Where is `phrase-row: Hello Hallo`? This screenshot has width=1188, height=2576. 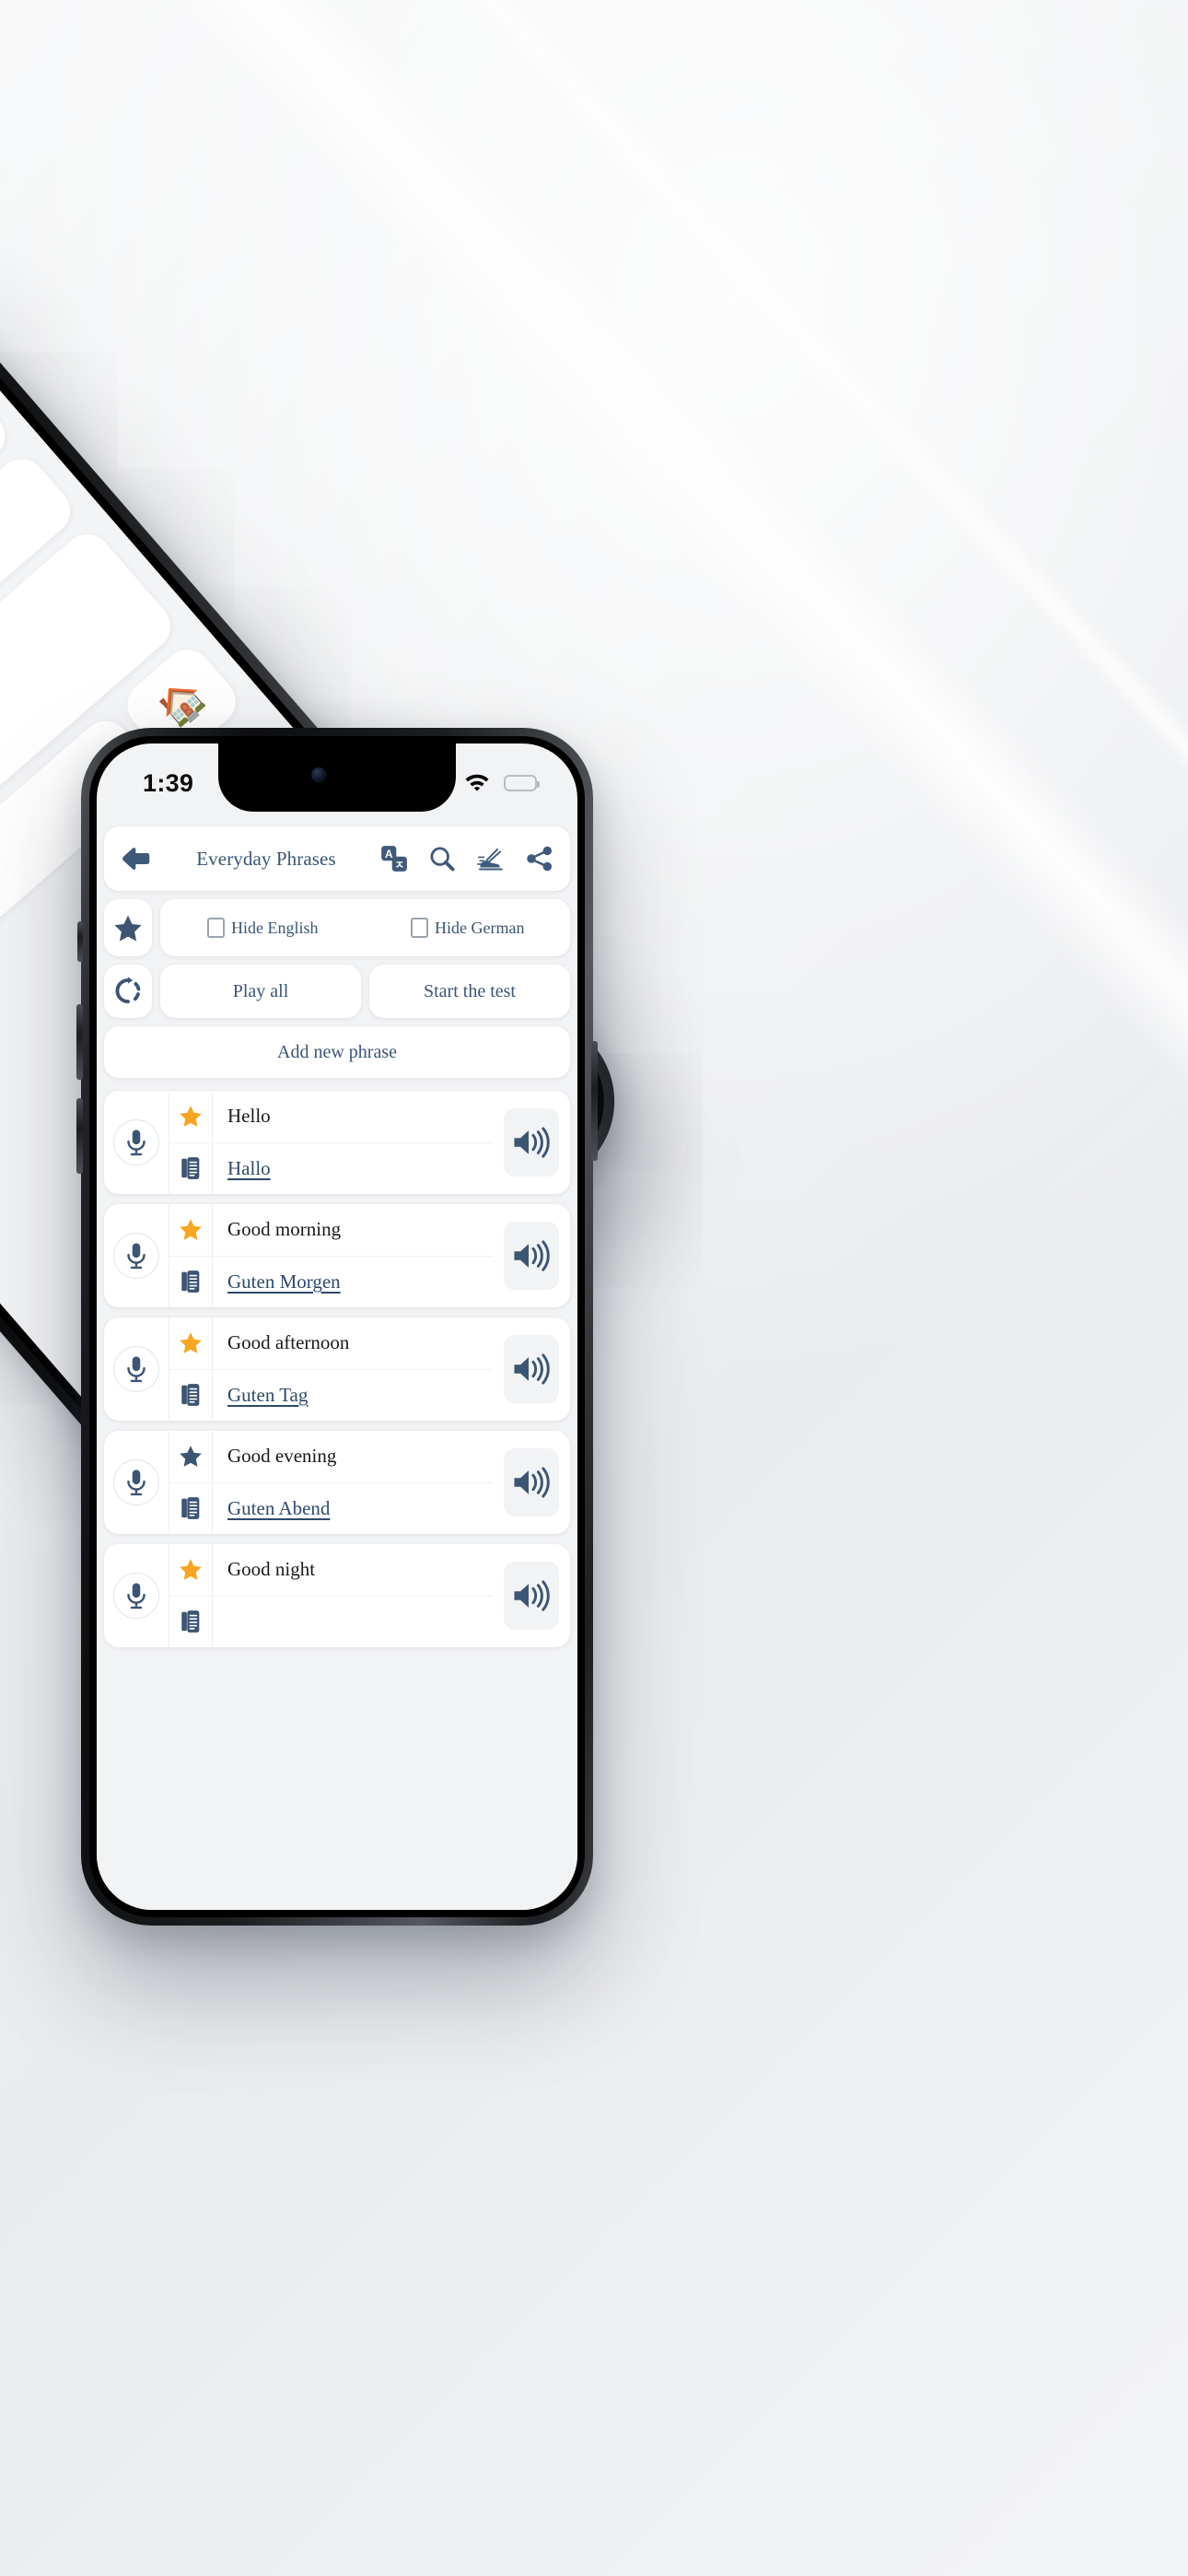 phrase-row: Hello Hallo is located at coordinates (337, 1142).